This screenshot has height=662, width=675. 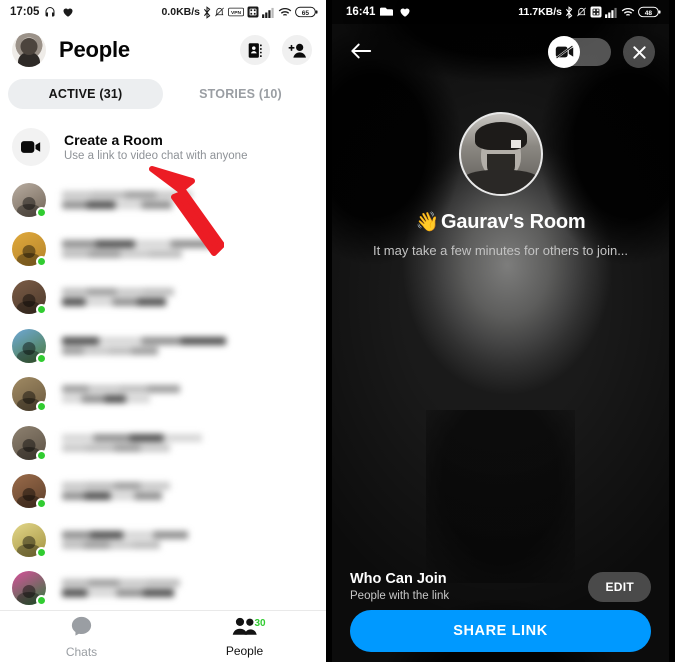 What do you see at coordinates (50, 12) in the screenshot?
I see `headphone-icon` at bounding box center [50, 12].